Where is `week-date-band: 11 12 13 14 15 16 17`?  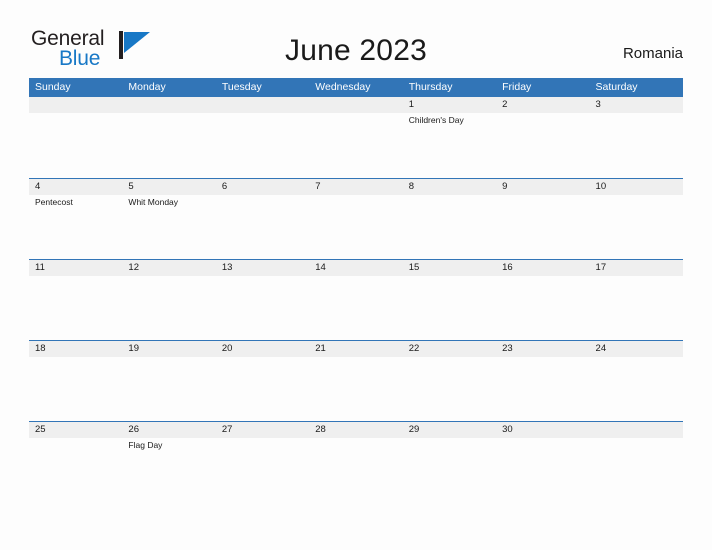 week-date-band: 11 12 13 14 15 16 17 is located at coordinates (356, 268).